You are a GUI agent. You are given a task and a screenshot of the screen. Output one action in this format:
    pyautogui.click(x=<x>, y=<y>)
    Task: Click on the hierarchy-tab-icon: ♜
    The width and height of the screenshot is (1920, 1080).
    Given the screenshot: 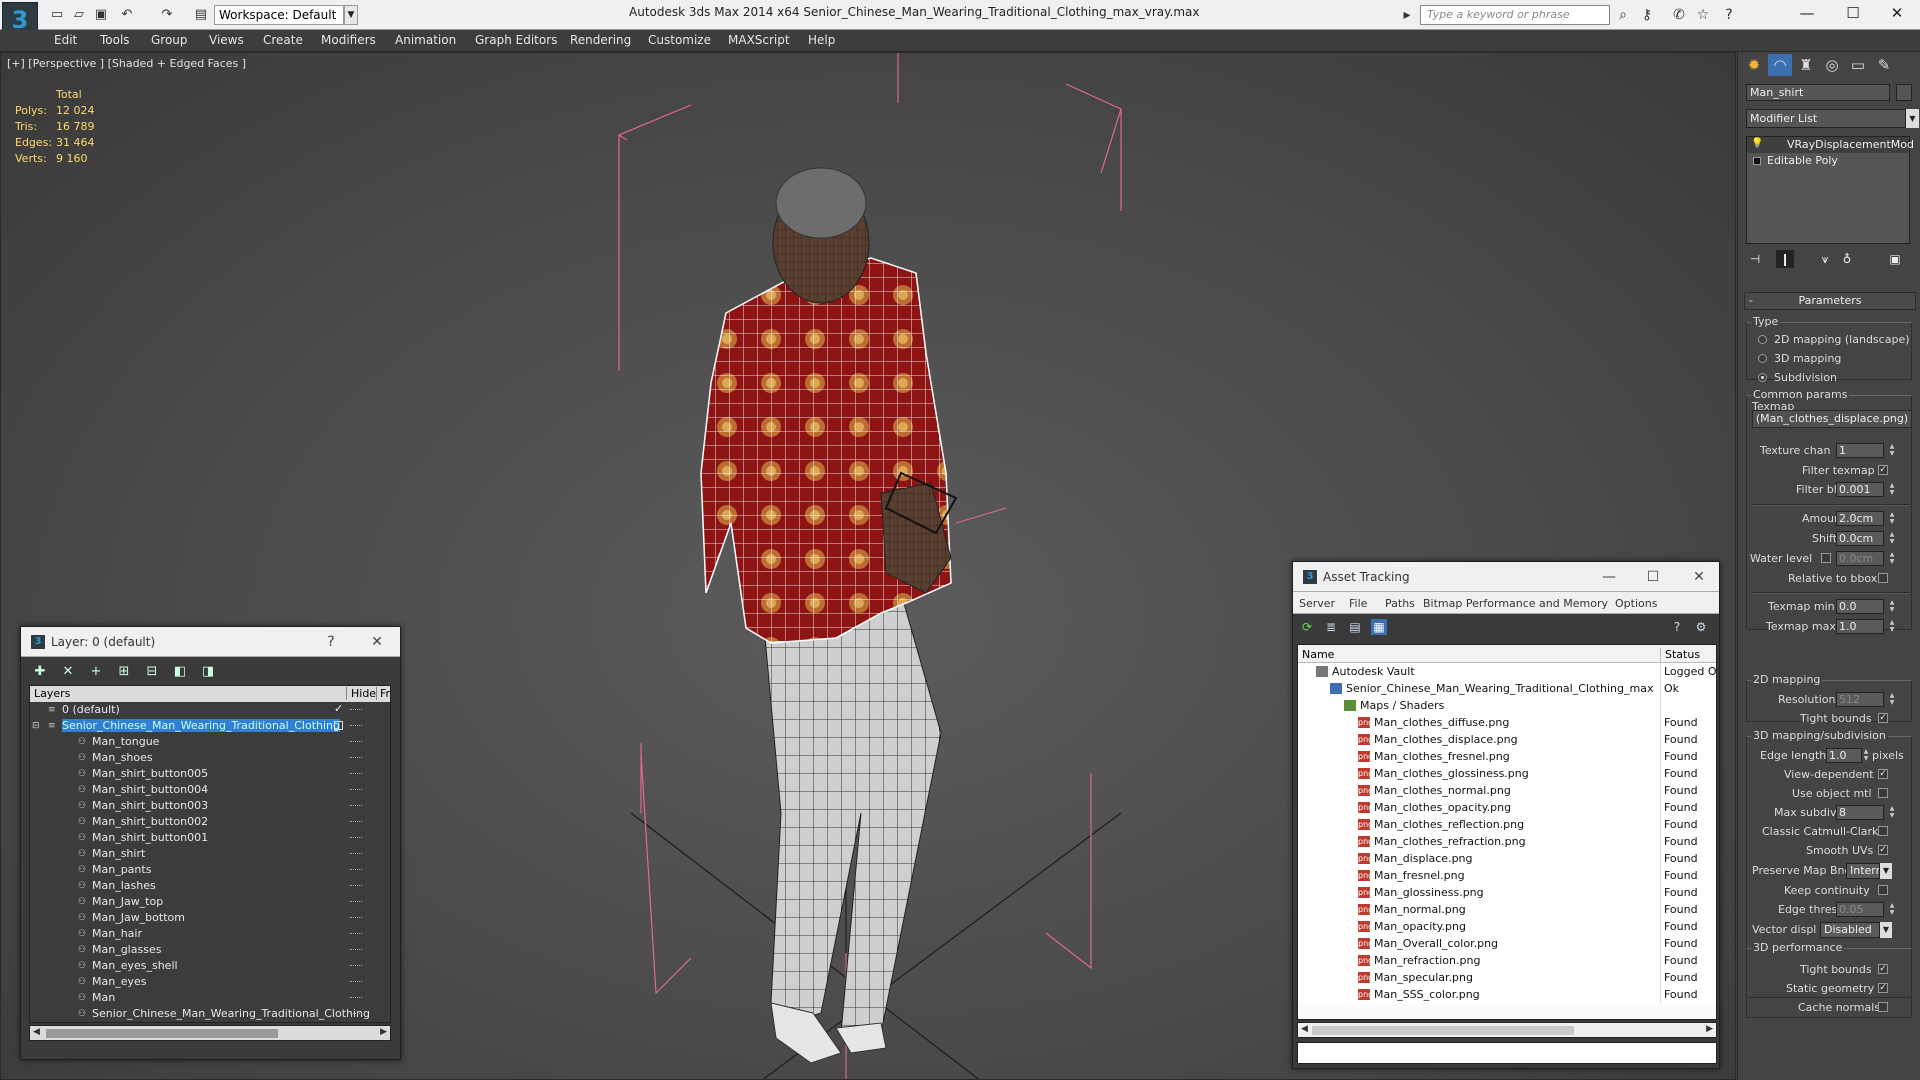 What is the action you would take?
    pyautogui.click(x=1806, y=65)
    